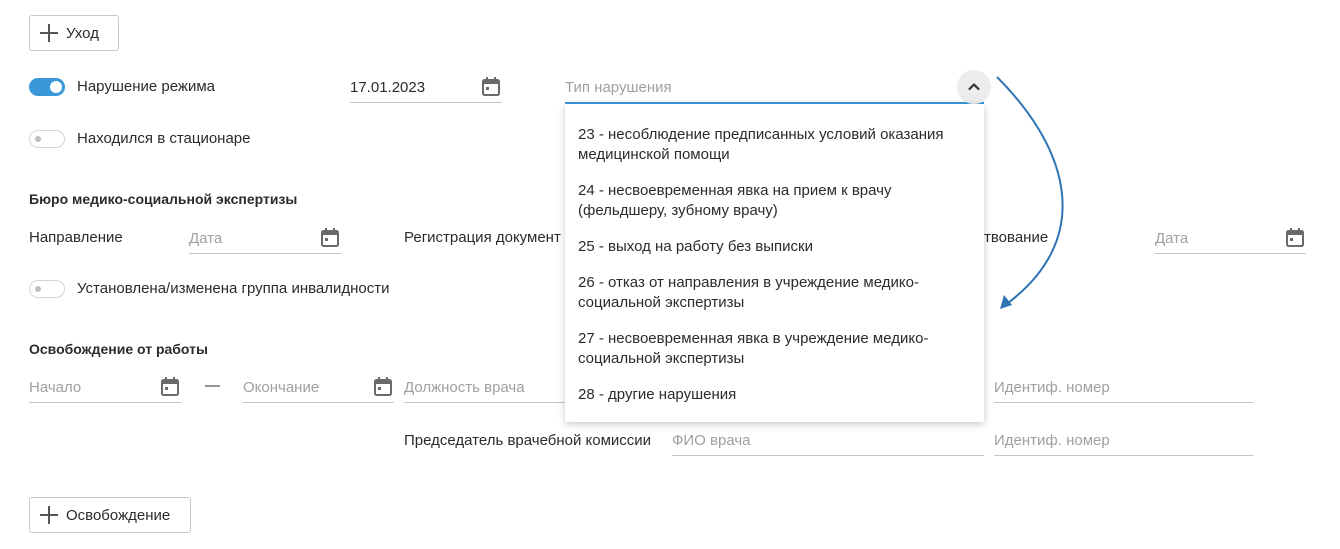 The width and height of the screenshot is (1340, 549). I want to click on direction-date-field: Дата, so click(265, 239).